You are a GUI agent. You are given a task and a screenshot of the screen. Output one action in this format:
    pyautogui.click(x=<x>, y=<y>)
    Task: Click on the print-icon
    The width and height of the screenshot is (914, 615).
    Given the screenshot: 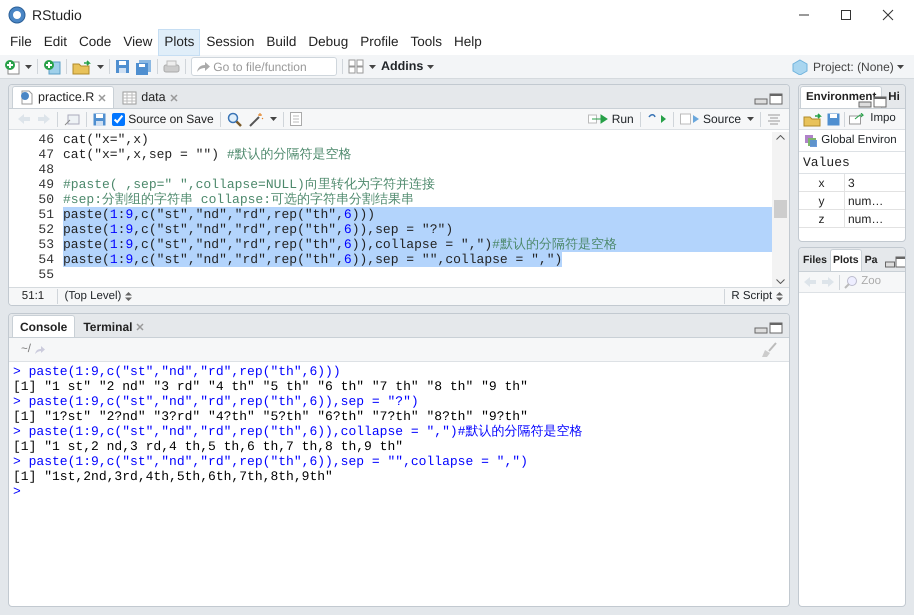 What is the action you would take?
    pyautogui.click(x=171, y=66)
    